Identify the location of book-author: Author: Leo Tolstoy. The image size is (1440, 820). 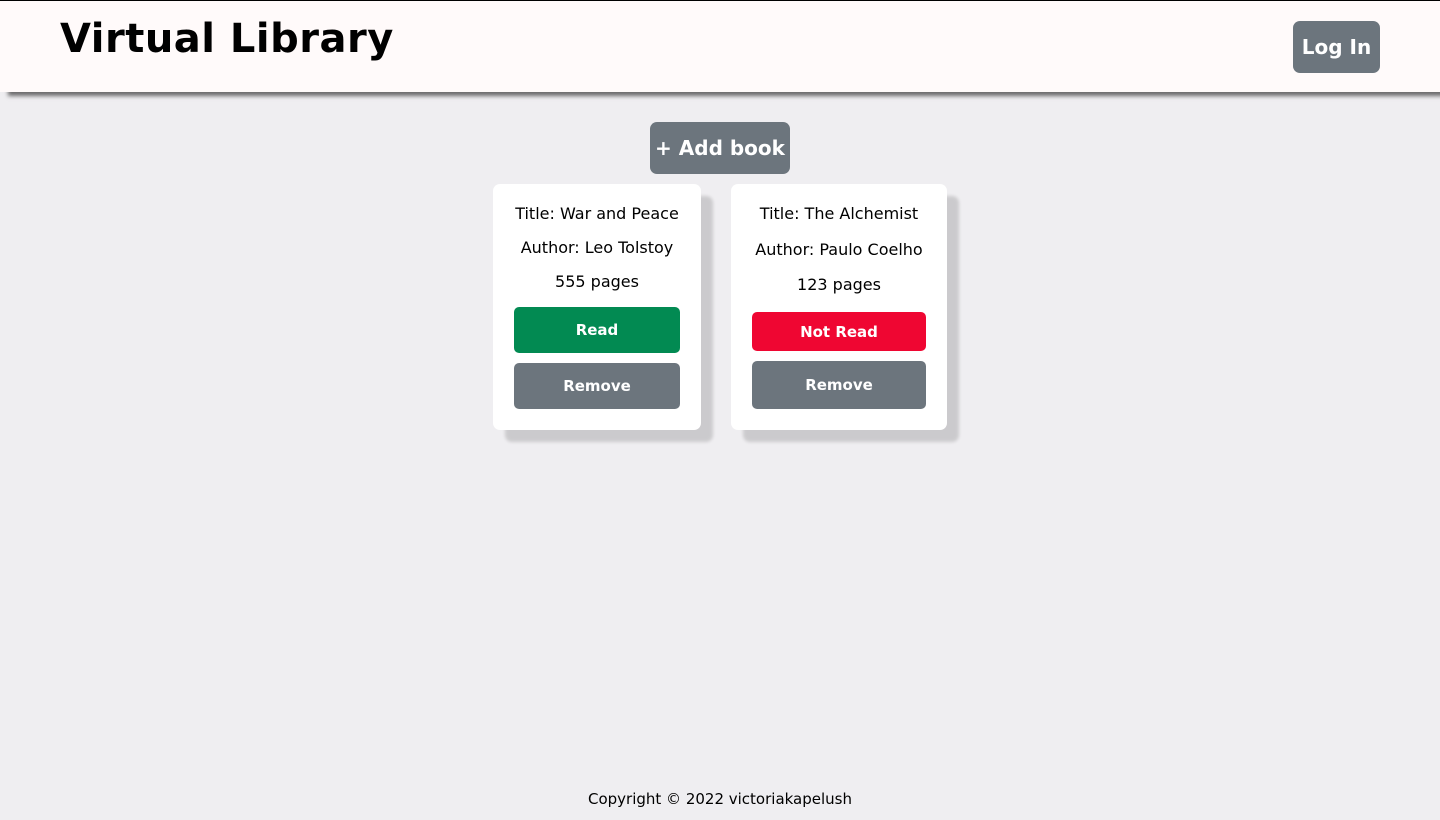
(597, 247).